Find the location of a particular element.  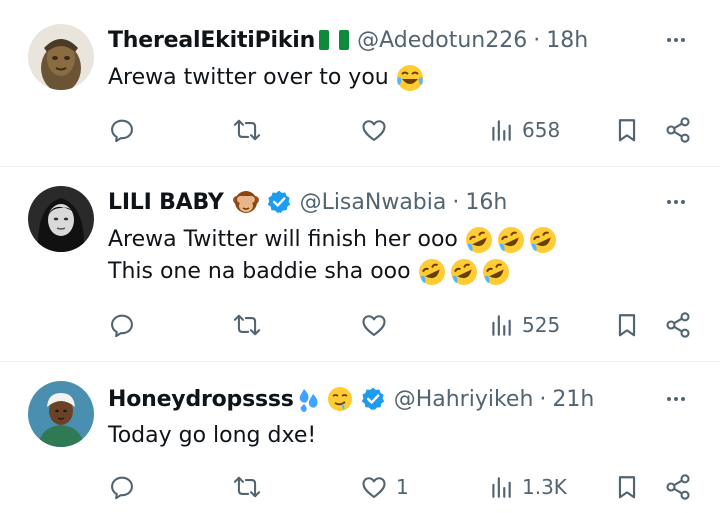

timestamp: 16h is located at coordinates (486, 202).